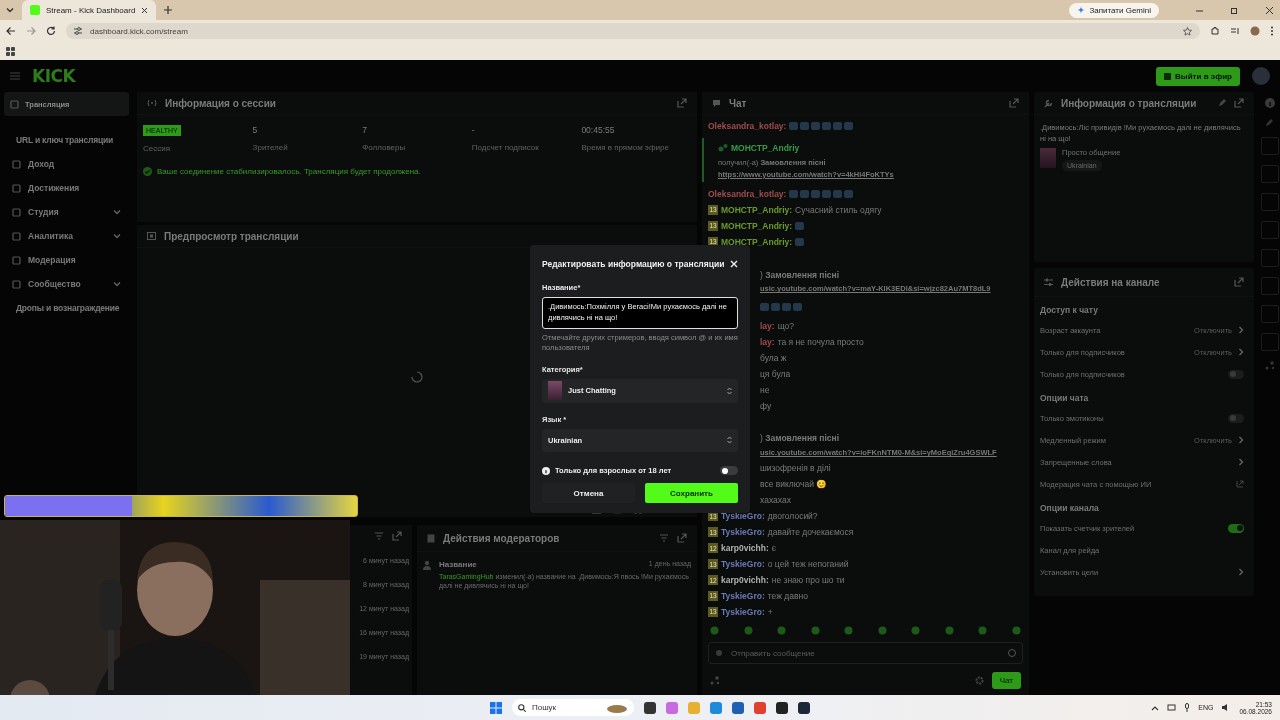  I want to click on sidebar-item: Доход, so click(66, 164).